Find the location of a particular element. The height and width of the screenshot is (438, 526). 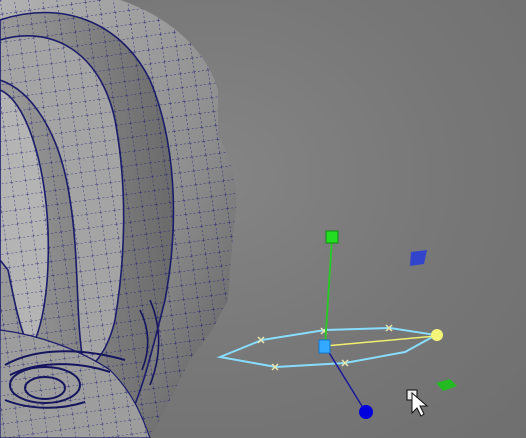

center-handle is located at coordinates (324, 346).